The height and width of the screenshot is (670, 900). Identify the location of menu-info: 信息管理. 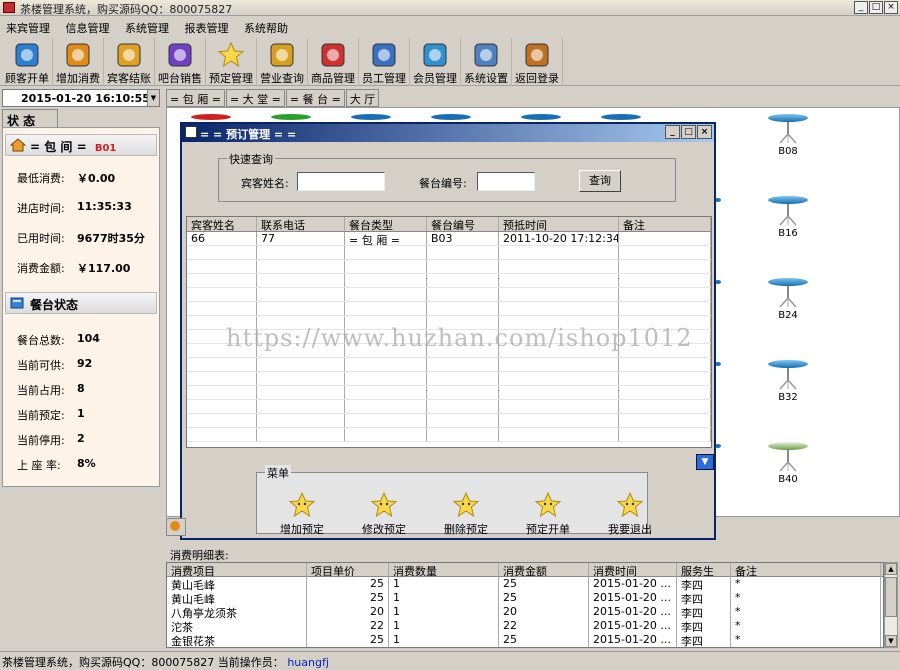
(88, 26).